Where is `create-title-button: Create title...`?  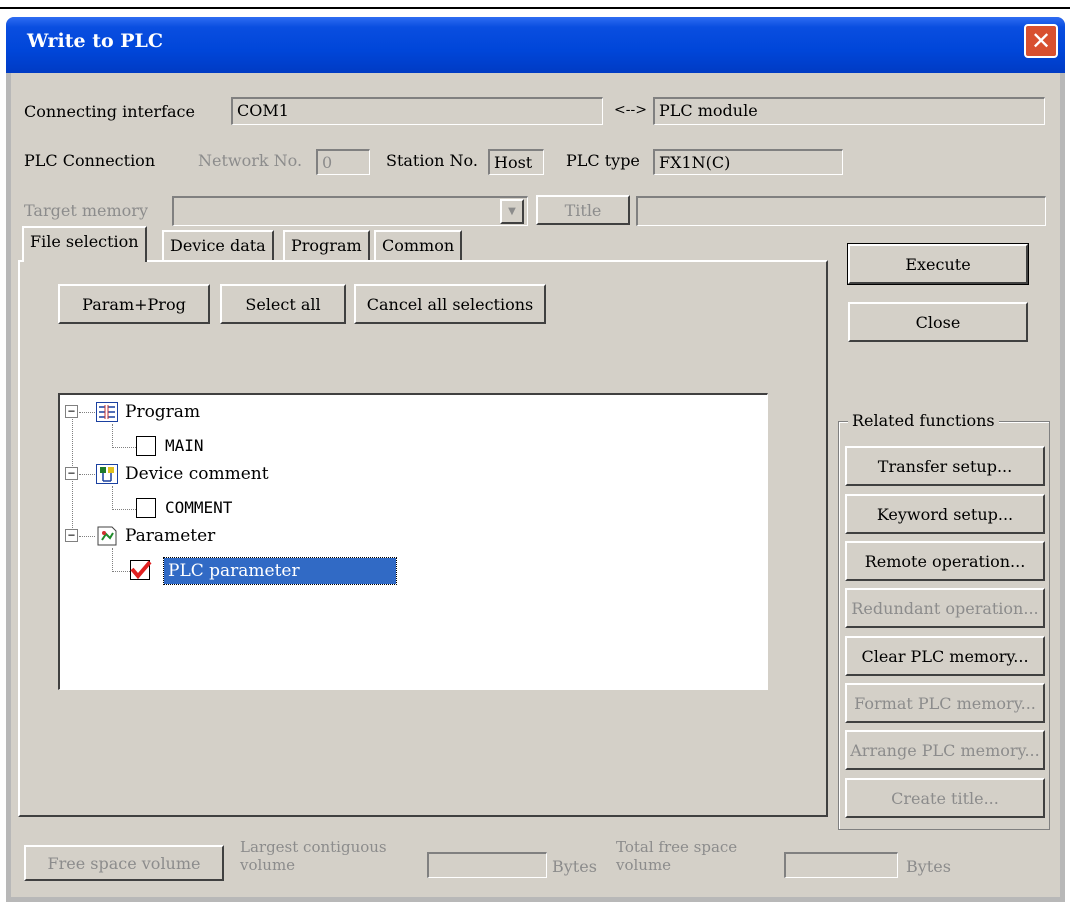
create-title-button: Create title... is located at coordinates (945, 798).